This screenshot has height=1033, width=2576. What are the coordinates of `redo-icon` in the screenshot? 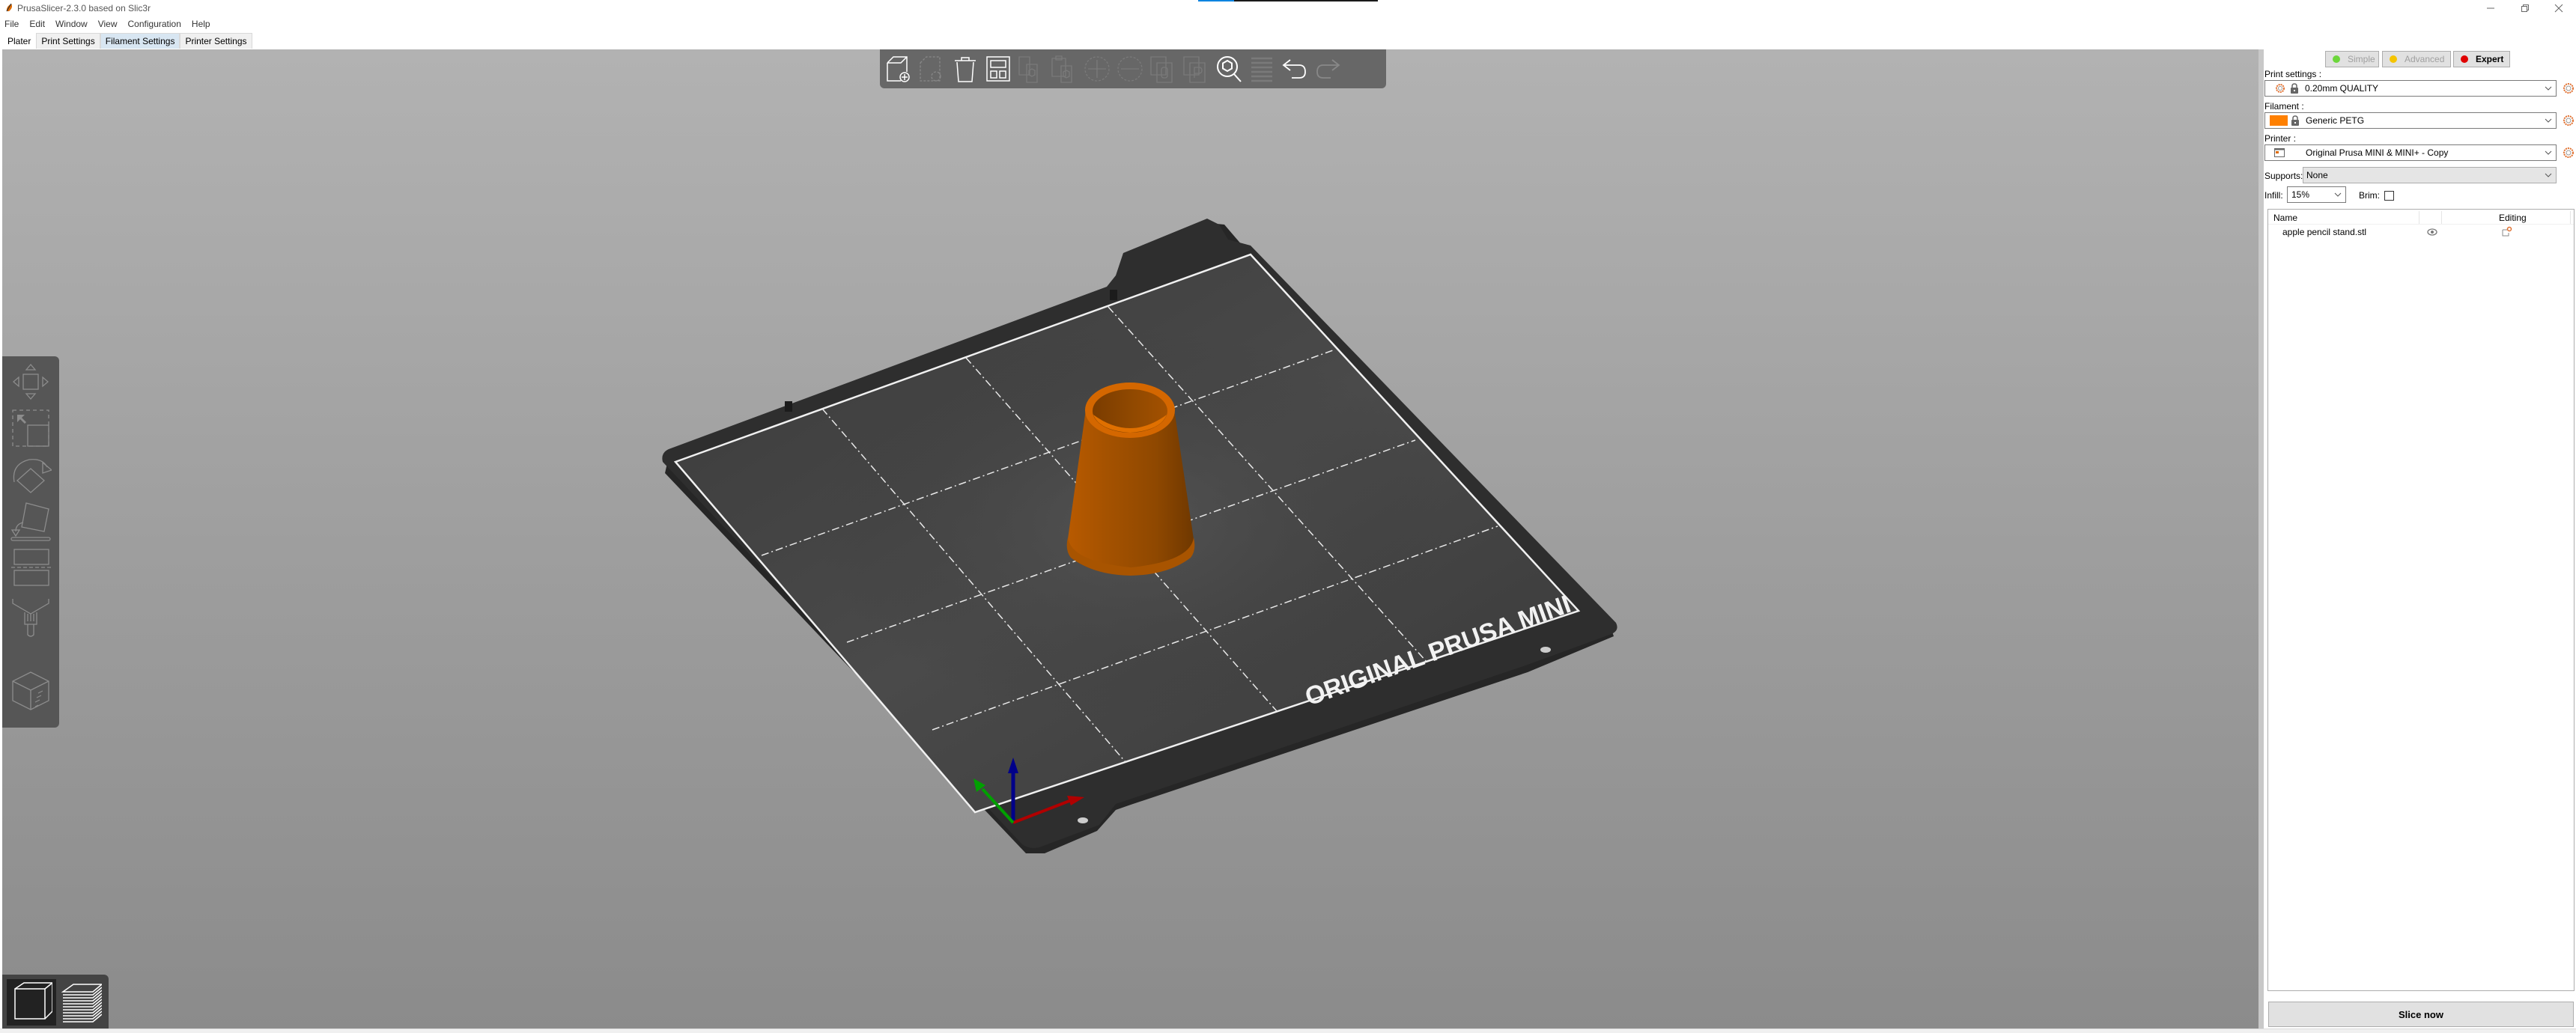 It's located at (1328, 69).